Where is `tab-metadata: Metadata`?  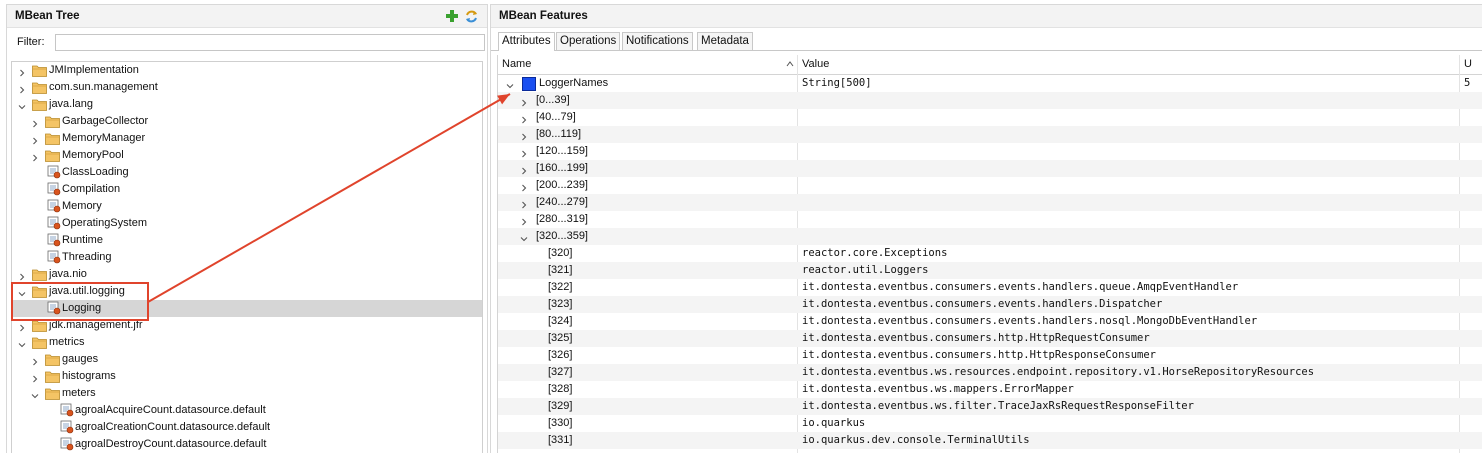
tab-metadata: Metadata is located at coordinates (725, 41).